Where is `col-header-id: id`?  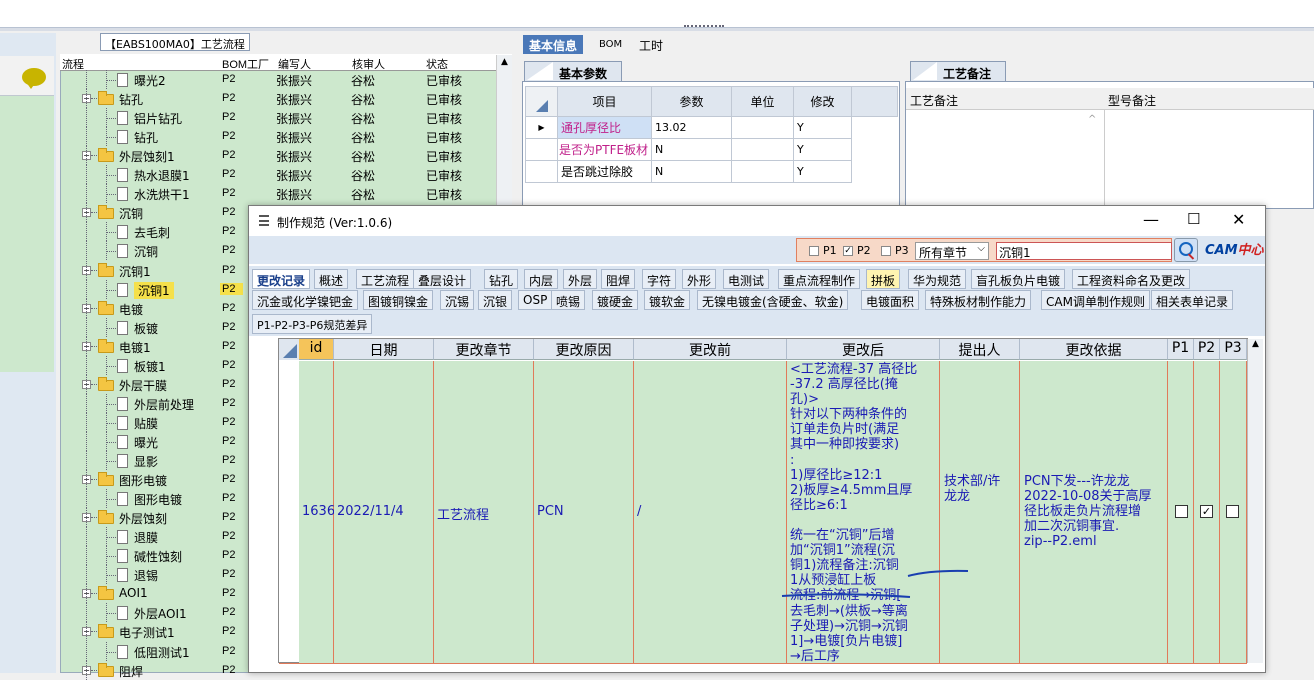 col-header-id: id is located at coordinates (316, 349).